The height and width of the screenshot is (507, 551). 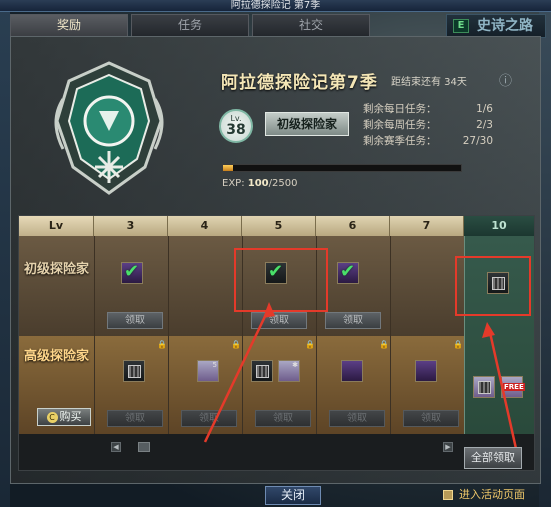 What do you see at coordinates (311, 25) in the screenshot?
I see `tab-social: 社交` at bounding box center [311, 25].